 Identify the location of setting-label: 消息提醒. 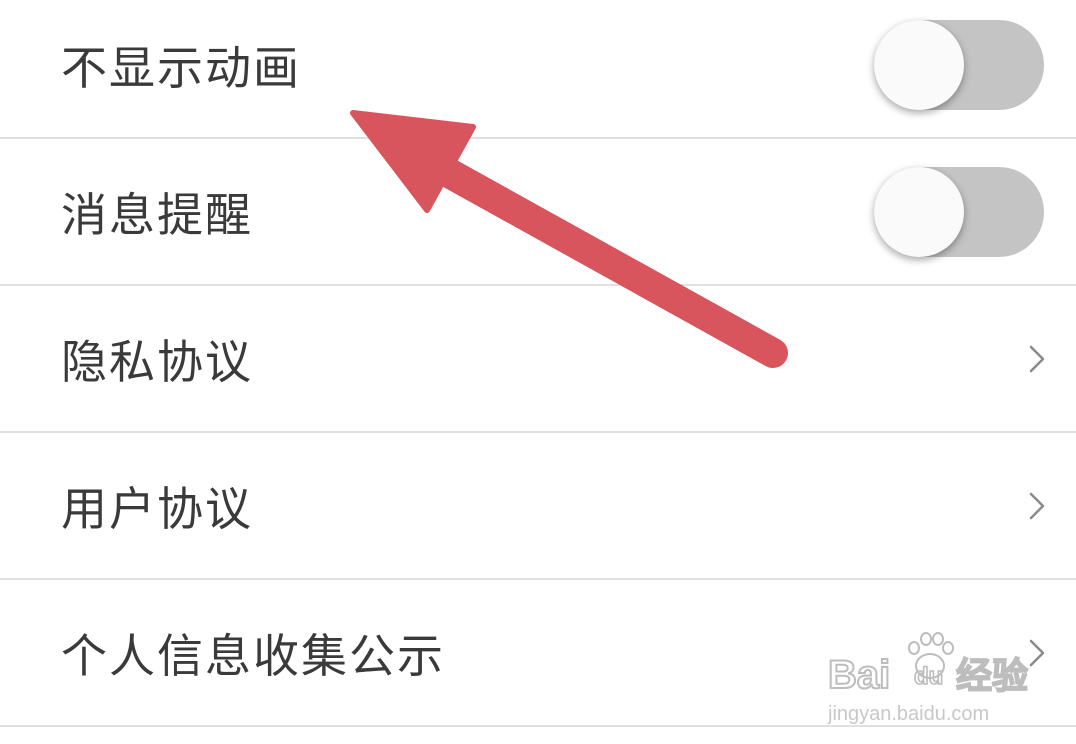
(157, 215).